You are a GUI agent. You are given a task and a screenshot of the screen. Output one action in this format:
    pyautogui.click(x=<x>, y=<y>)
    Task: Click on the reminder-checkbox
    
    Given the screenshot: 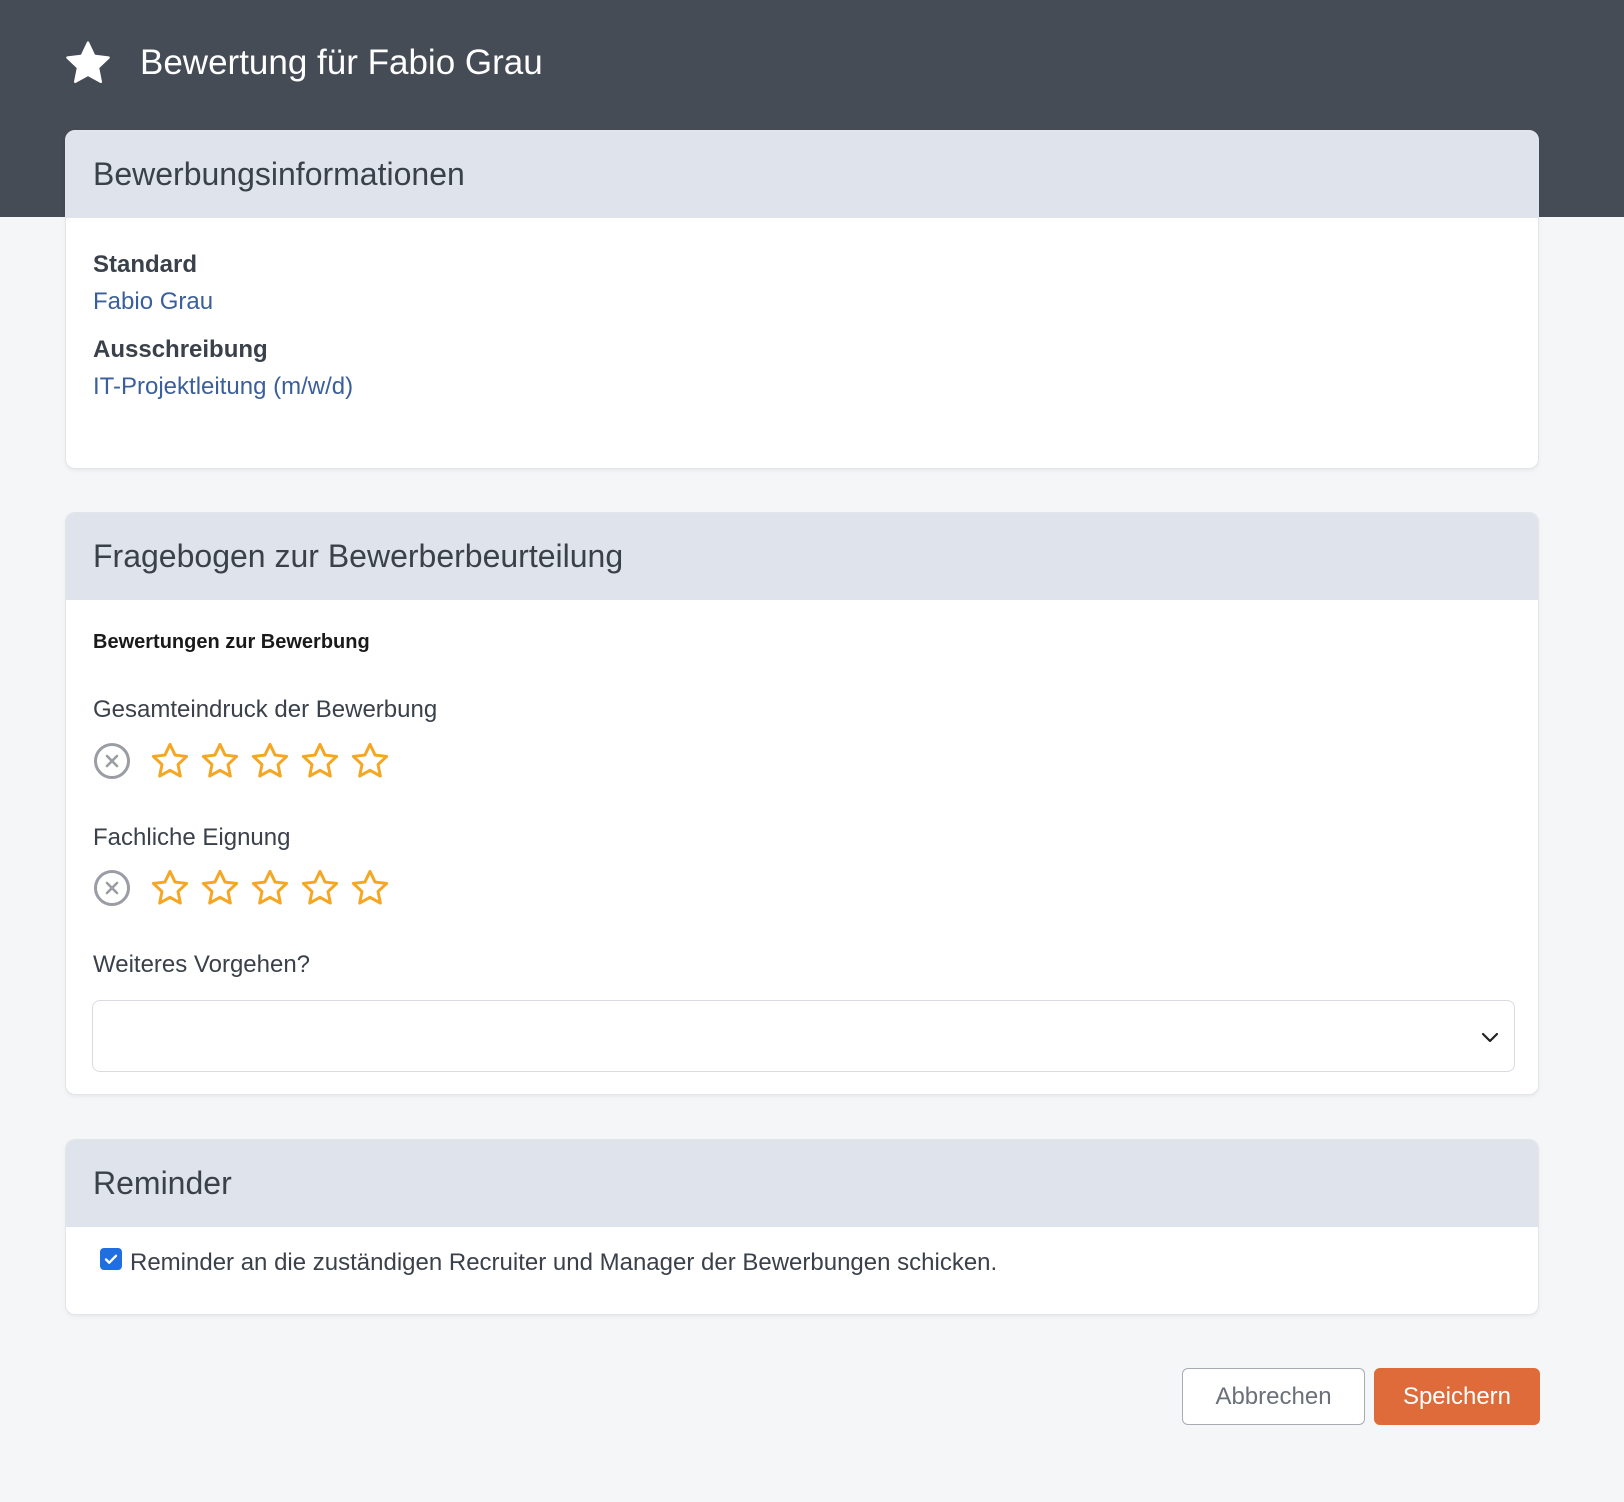 What is the action you would take?
    pyautogui.click(x=111, y=1259)
    